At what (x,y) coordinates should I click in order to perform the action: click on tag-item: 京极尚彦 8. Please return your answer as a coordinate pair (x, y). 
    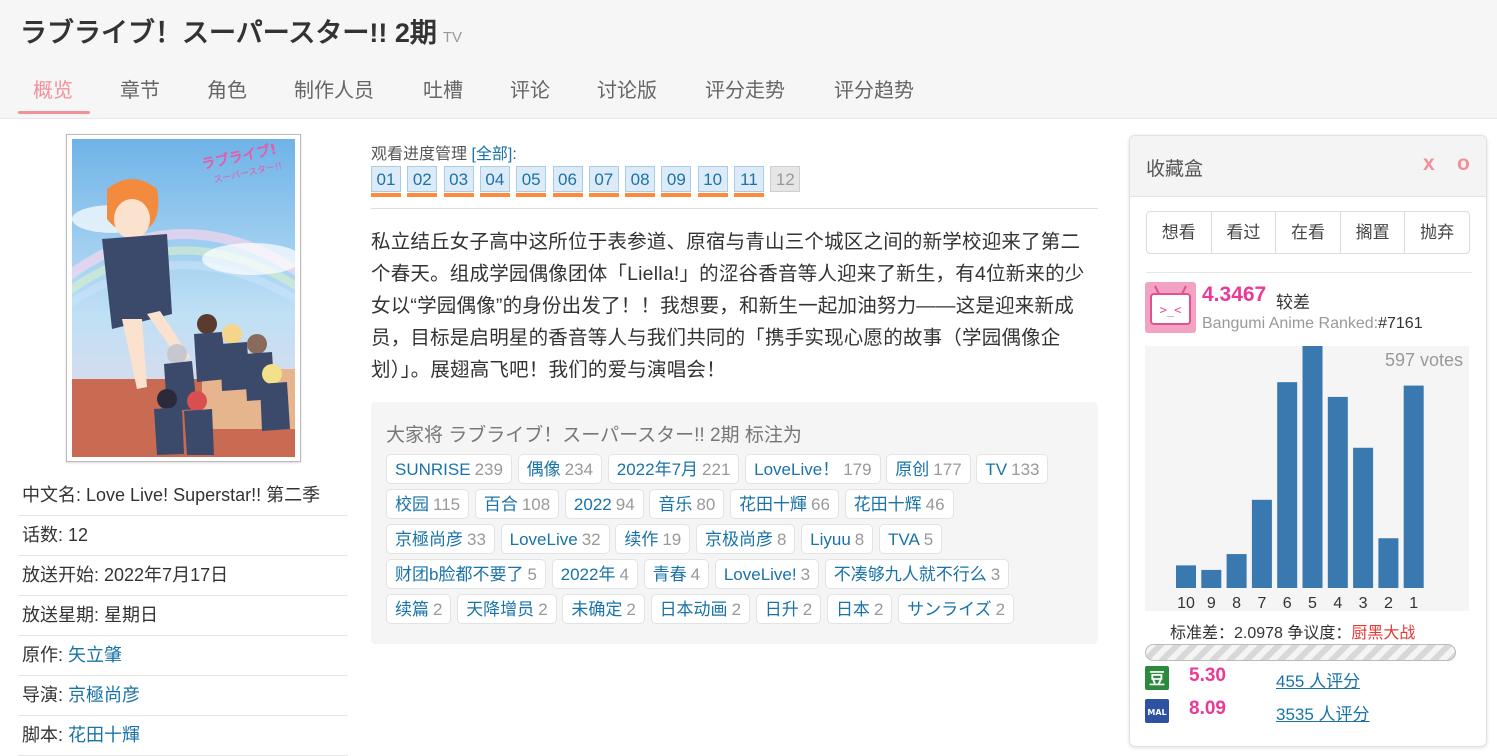
    Looking at the image, I should click on (745, 539).